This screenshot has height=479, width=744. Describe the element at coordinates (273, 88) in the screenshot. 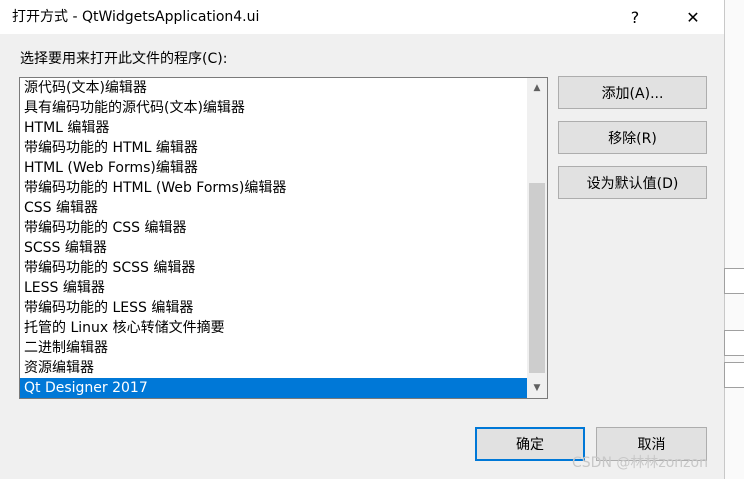

I see `program-list-item: 源代码(文本)编辑器` at that location.